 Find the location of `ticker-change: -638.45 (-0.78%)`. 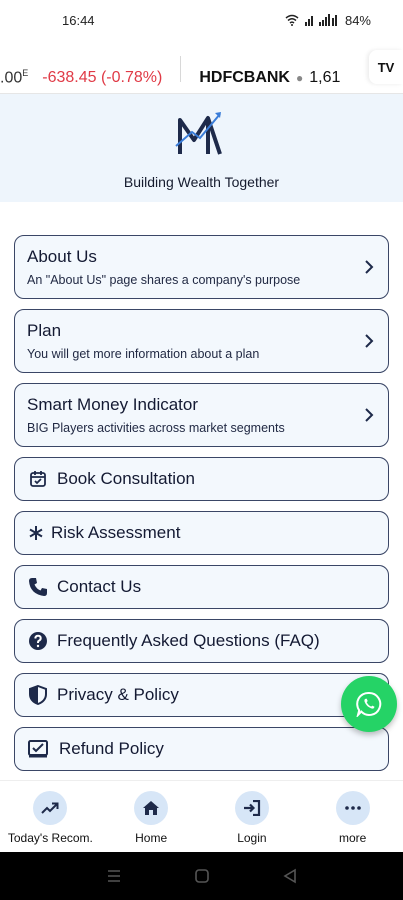

ticker-change: -638.45 (-0.78%) is located at coordinates (102, 77).